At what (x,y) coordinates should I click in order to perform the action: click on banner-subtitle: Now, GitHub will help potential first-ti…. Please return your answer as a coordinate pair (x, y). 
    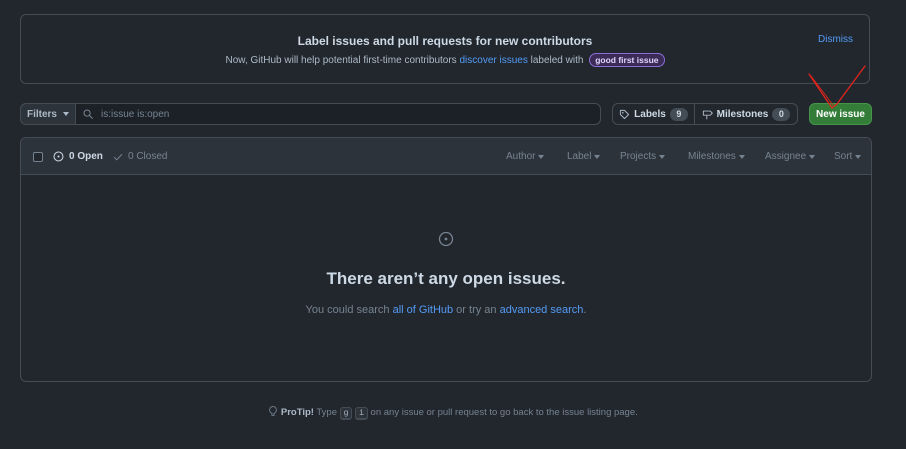
    Looking at the image, I should click on (445, 60).